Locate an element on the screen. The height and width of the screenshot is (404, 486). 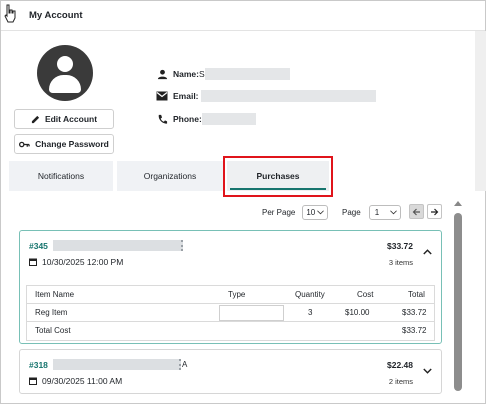
highlight-box is located at coordinates (278, 176).